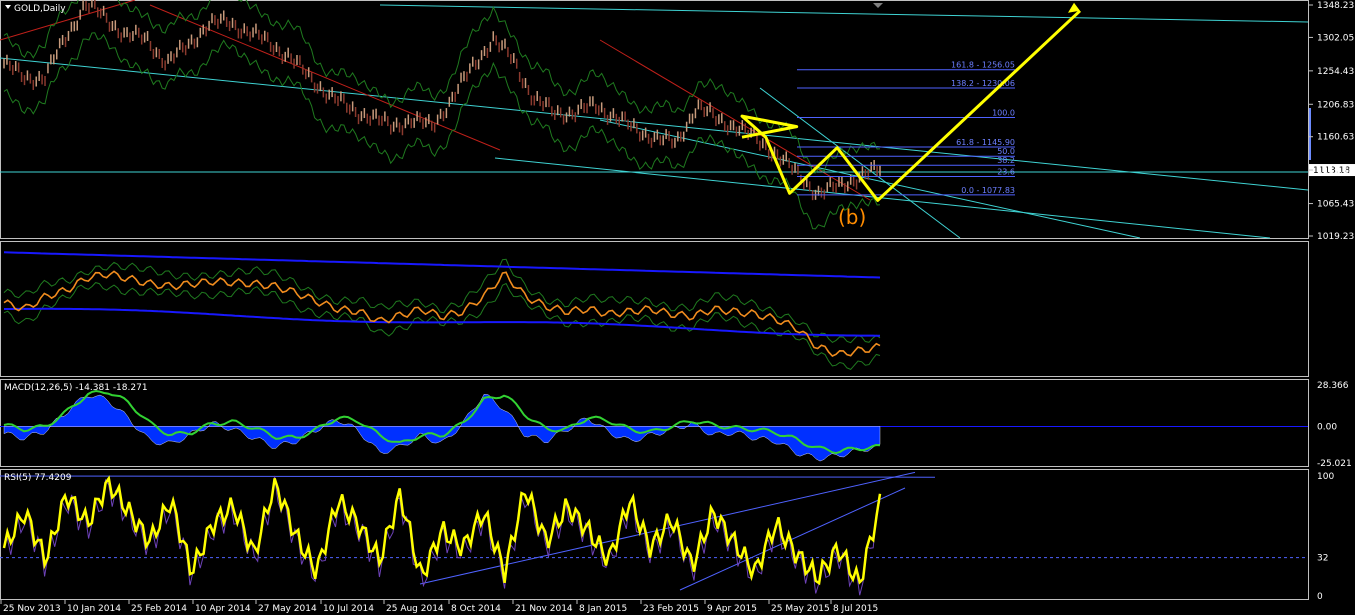 The height and width of the screenshot is (615, 1355). Describe the element at coordinates (76, 388) in the screenshot. I see `macd-label: MACD(12,26,5) -14.381 -18.271` at that location.